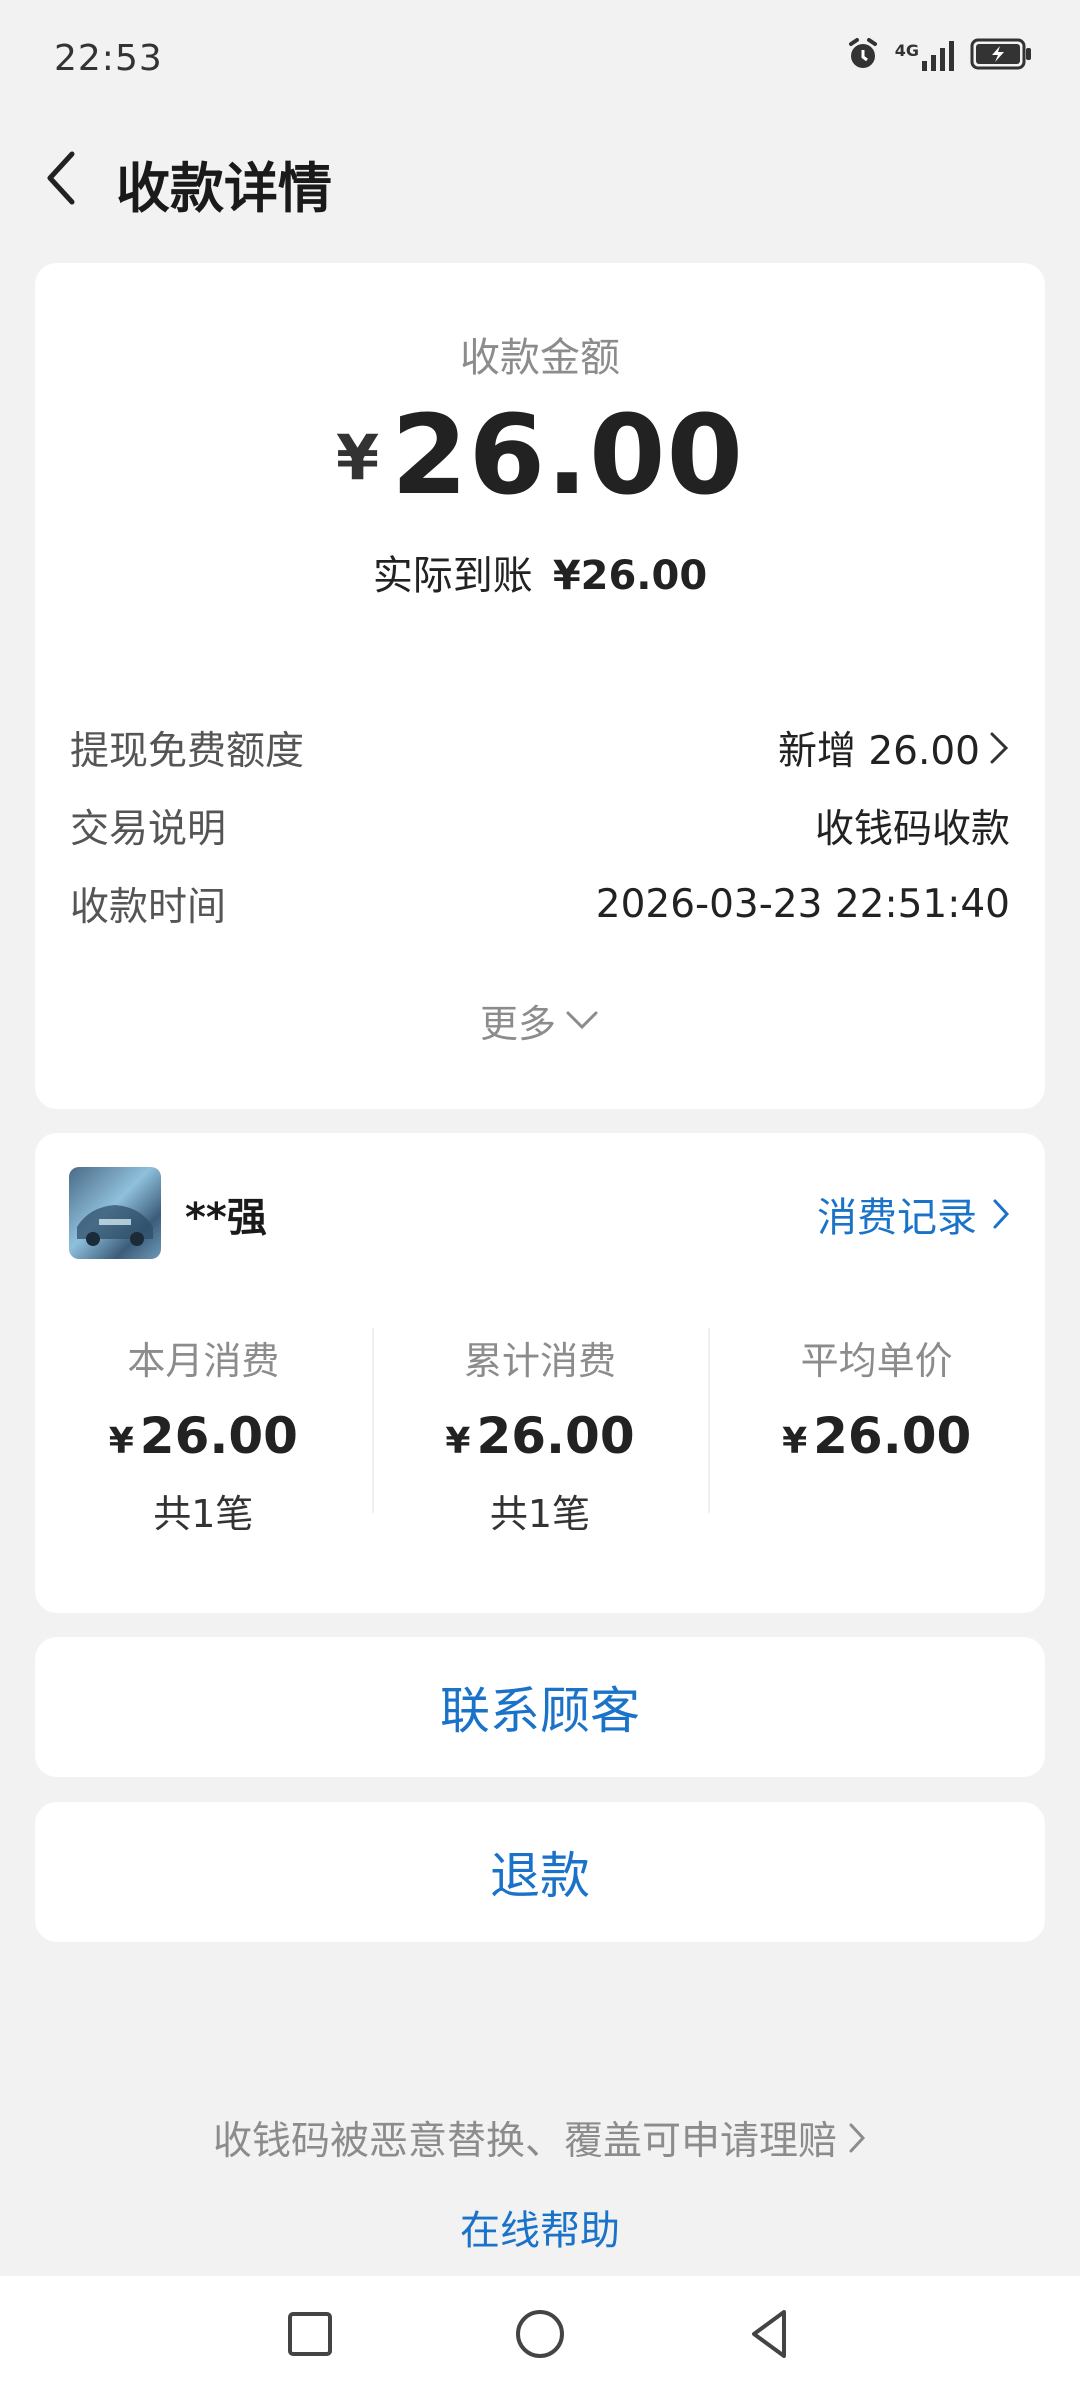  Describe the element at coordinates (568, 455) in the screenshot. I see `amount-value: 26.00` at that location.